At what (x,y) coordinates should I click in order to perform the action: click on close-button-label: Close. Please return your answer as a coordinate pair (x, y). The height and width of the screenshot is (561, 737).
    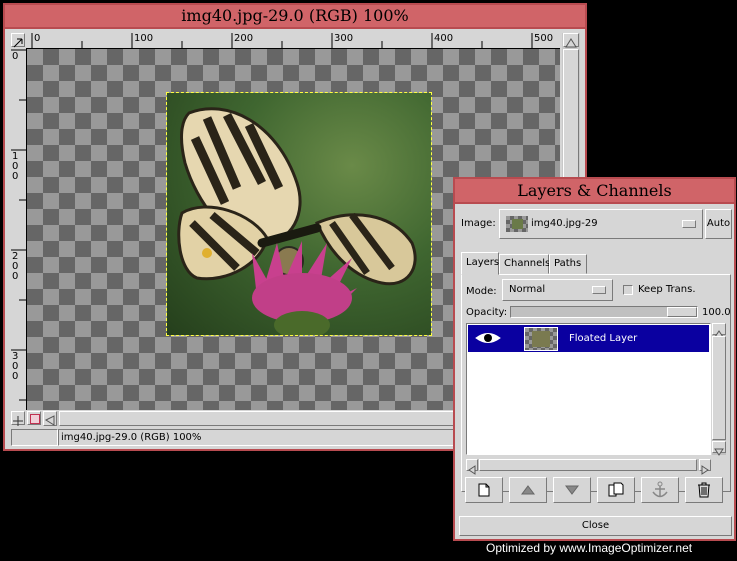
    Looking at the image, I should click on (595, 525).